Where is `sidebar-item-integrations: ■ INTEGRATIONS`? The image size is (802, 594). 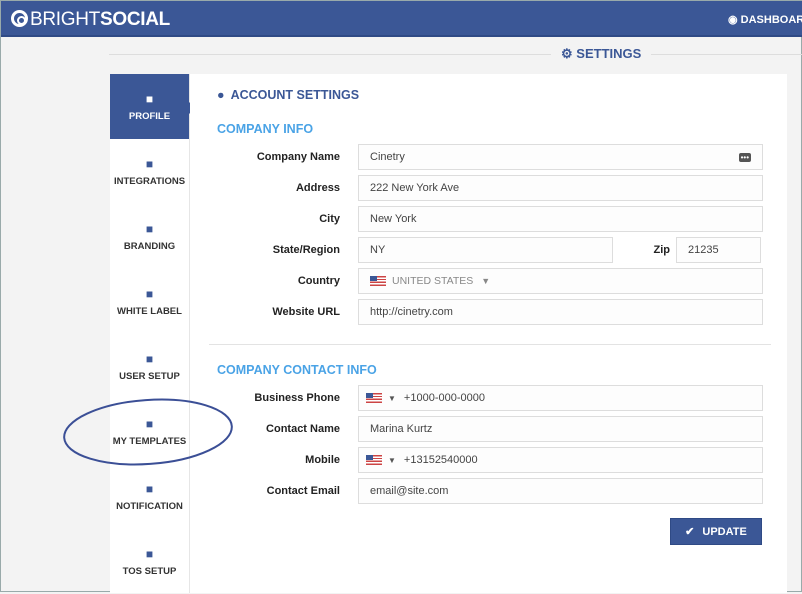
sidebar-item-integrations: ■ INTEGRATIONS is located at coordinates (149, 171).